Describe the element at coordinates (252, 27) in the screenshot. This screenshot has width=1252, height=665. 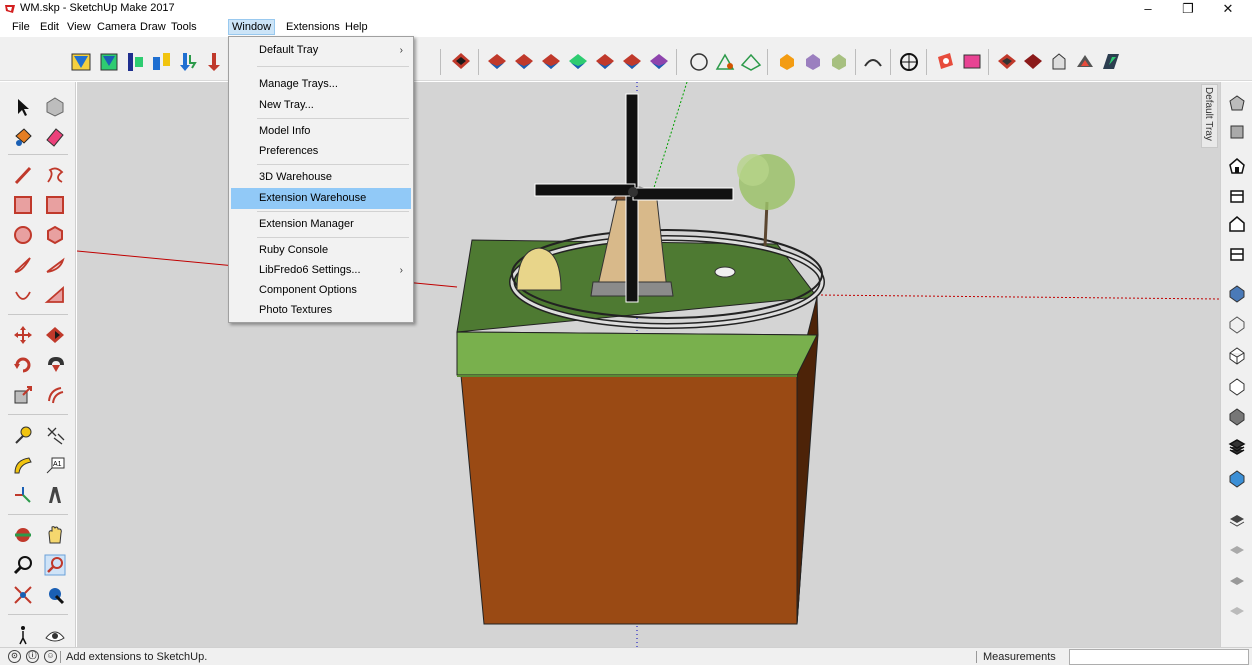
I see `menu-window: Window` at that location.